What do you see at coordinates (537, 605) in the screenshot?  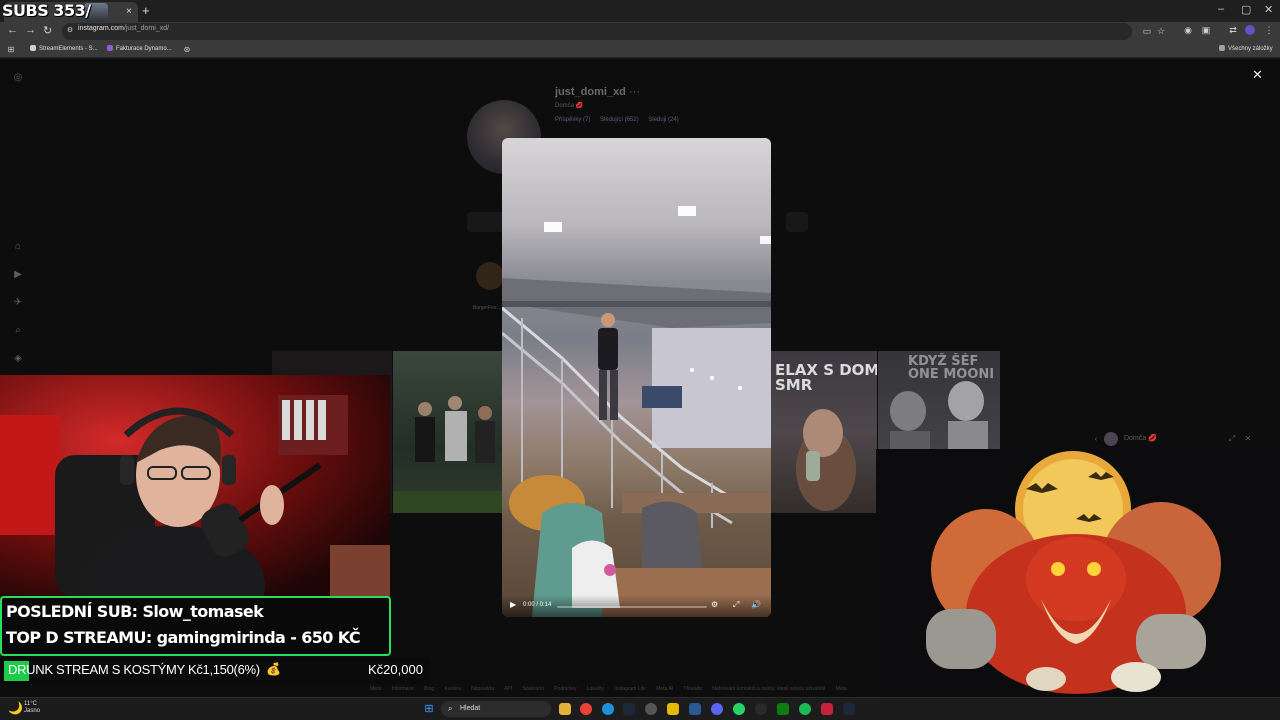 I see `video-time: 0:00 / 0:14` at bounding box center [537, 605].